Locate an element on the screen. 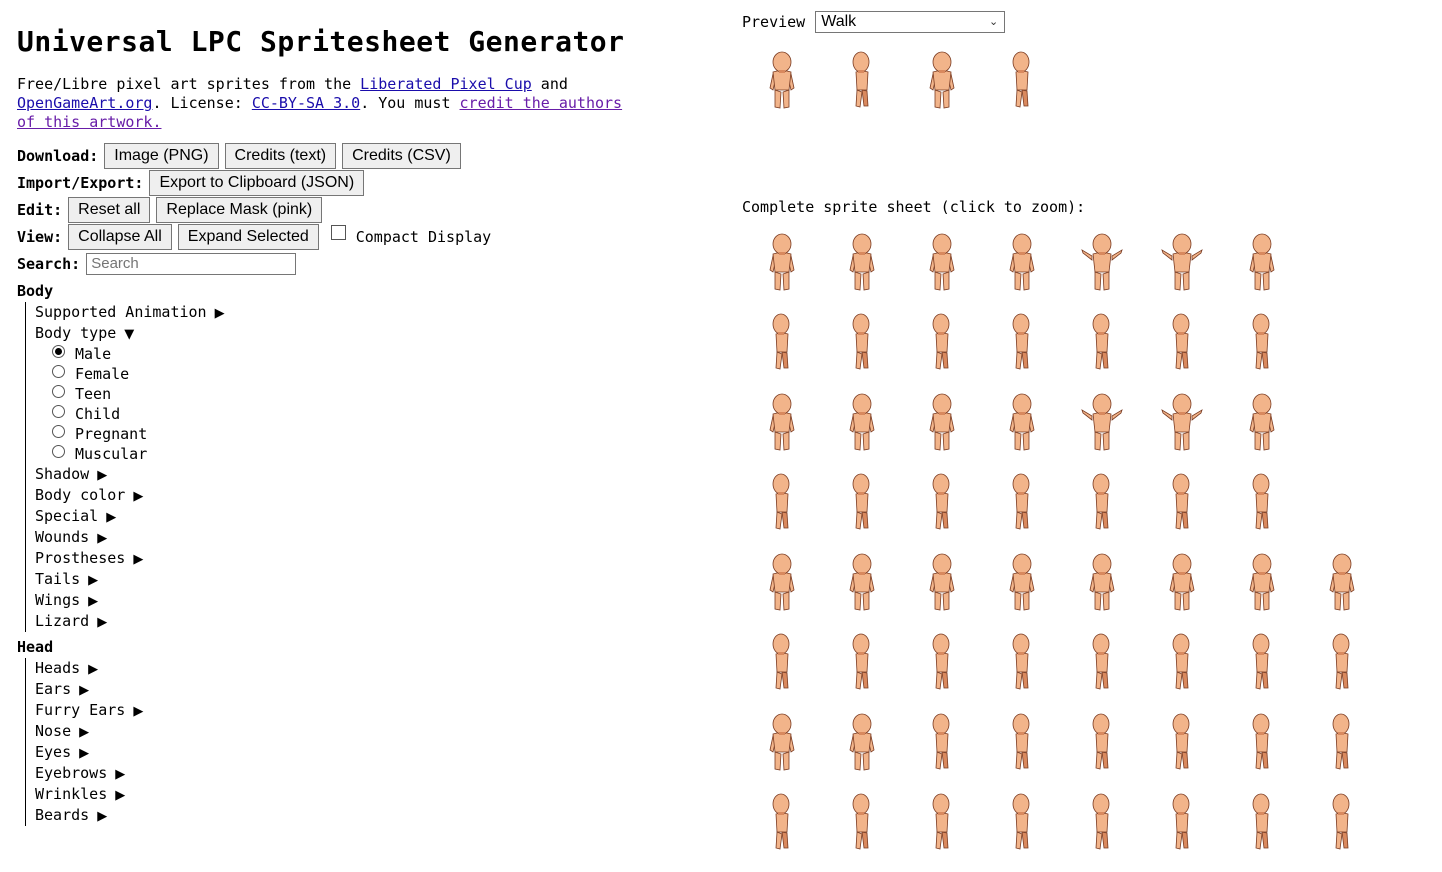 The height and width of the screenshot is (872, 1442). search-label: Search: is located at coordinates (49, 263).